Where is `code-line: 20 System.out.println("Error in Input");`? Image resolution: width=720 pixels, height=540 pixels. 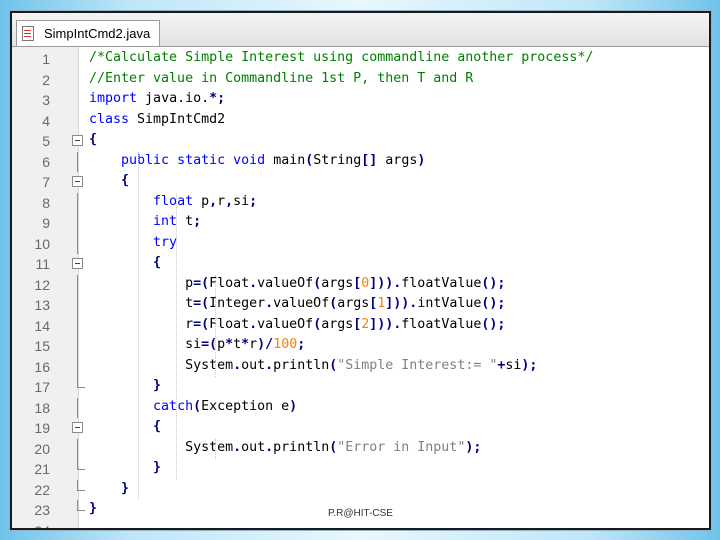
code-line: 20 System.out.println("Error in Input"); is located at coordinates (360, 448).